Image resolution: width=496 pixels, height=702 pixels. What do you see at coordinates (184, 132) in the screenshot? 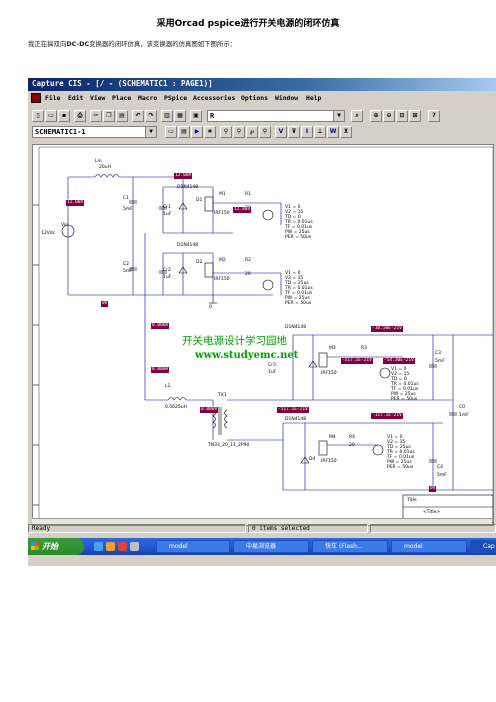
I see `edit-sim-profile-icon: ▤` at bounding box center [184, 132].